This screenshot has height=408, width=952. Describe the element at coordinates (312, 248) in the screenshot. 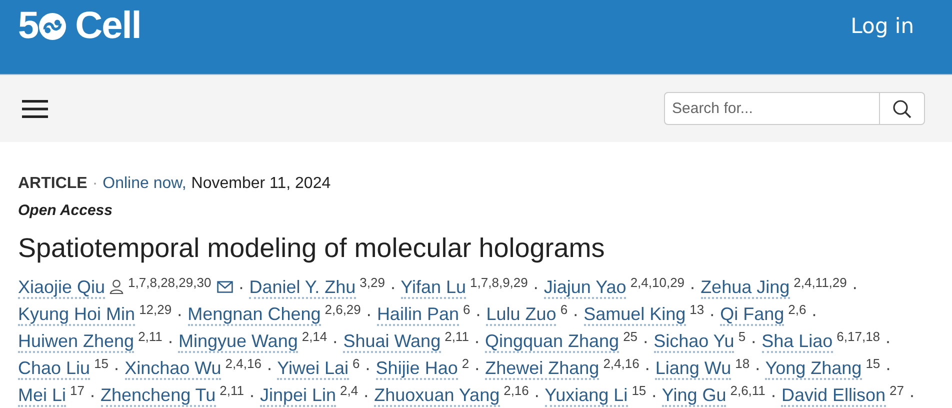

I see `article-title: Spatiotemporal modeling of molecular holograms` at that location.